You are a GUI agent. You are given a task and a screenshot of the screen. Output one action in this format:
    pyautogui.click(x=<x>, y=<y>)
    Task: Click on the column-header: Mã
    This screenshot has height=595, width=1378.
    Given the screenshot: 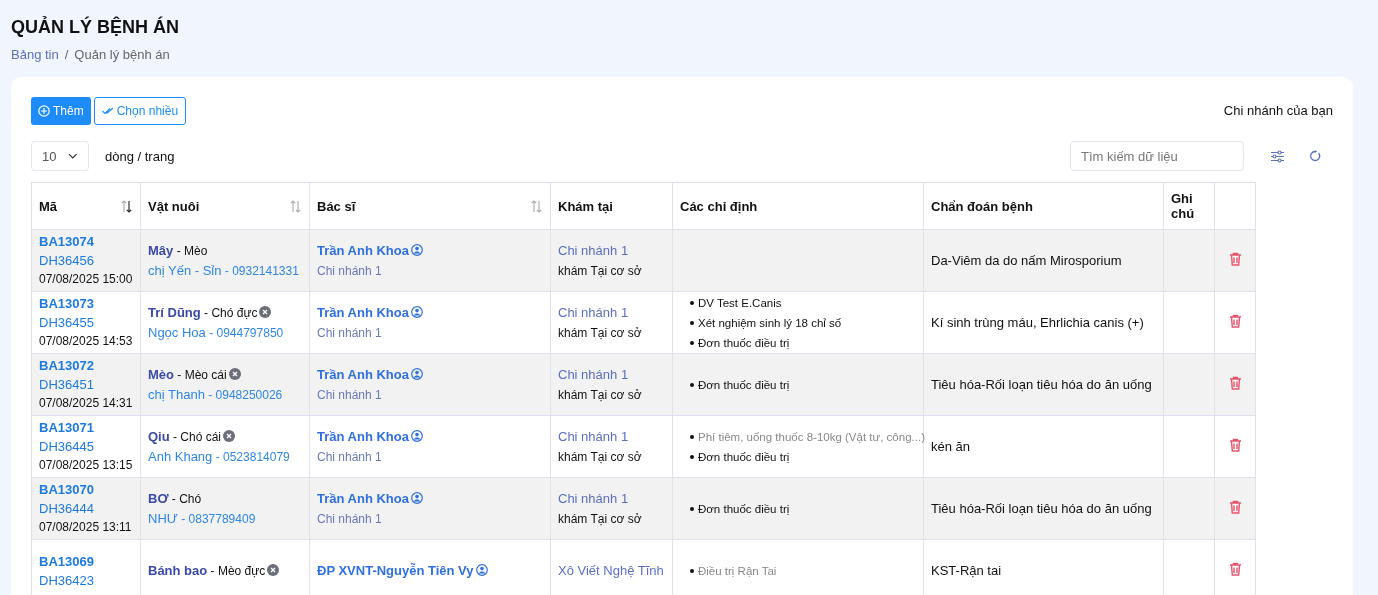 What is the action you would take?
    pyautogui.click(x=48, y=206)
    